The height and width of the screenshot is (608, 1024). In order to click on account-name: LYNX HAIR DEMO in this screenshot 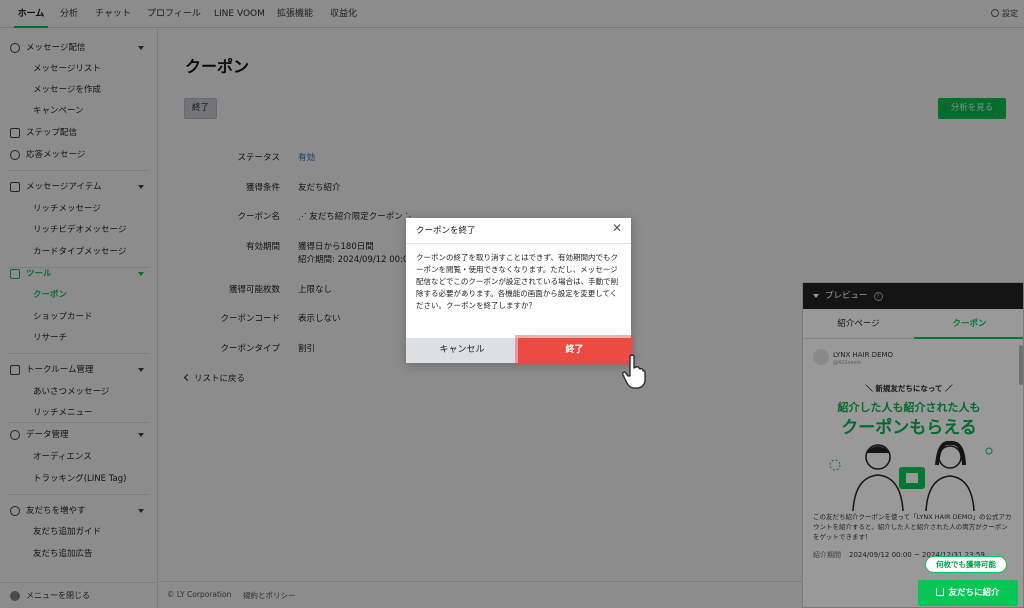, I will do `click(863, 355)`.